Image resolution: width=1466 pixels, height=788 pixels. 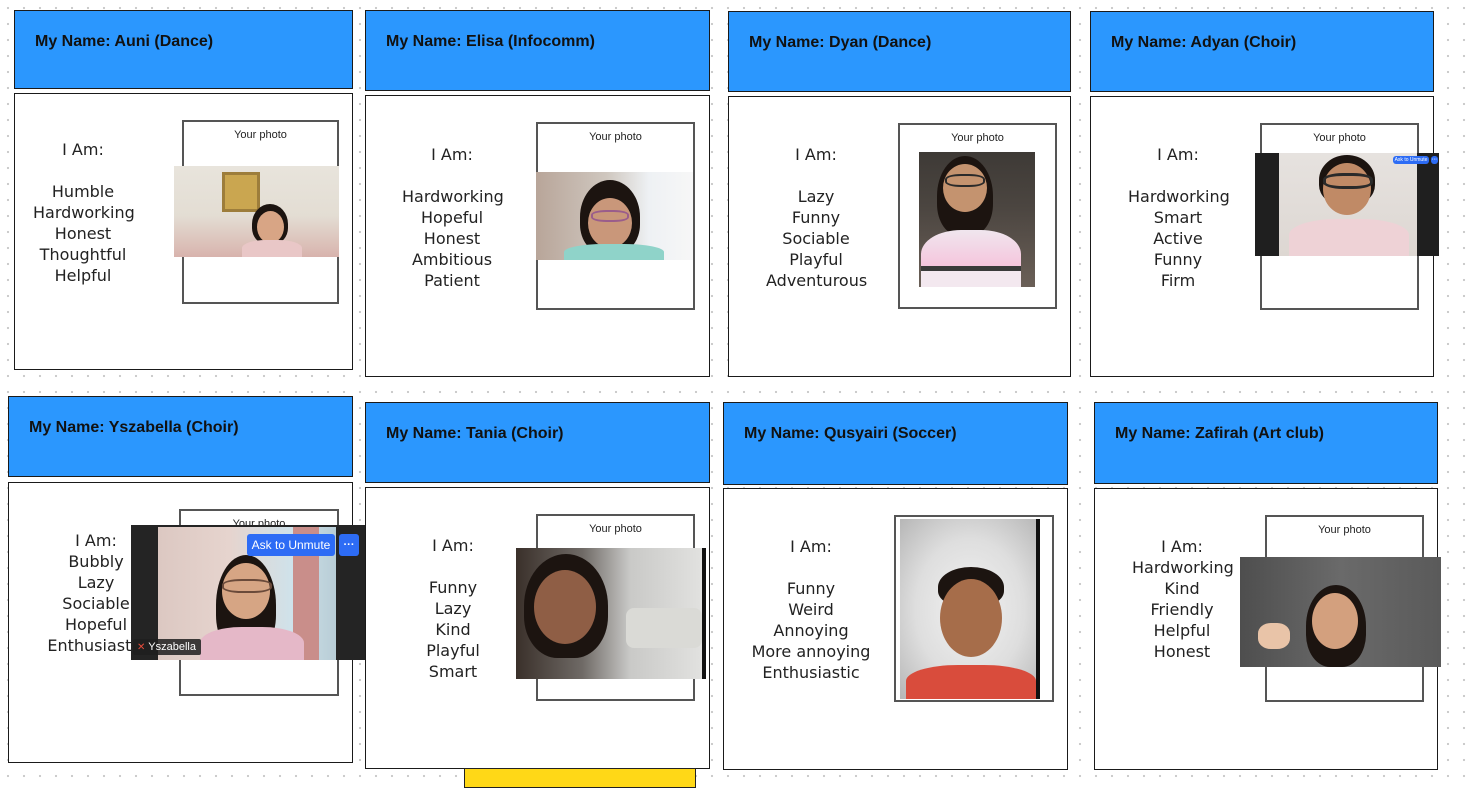 I want to click on trait-item: Humble, so click(x=83, y=191).